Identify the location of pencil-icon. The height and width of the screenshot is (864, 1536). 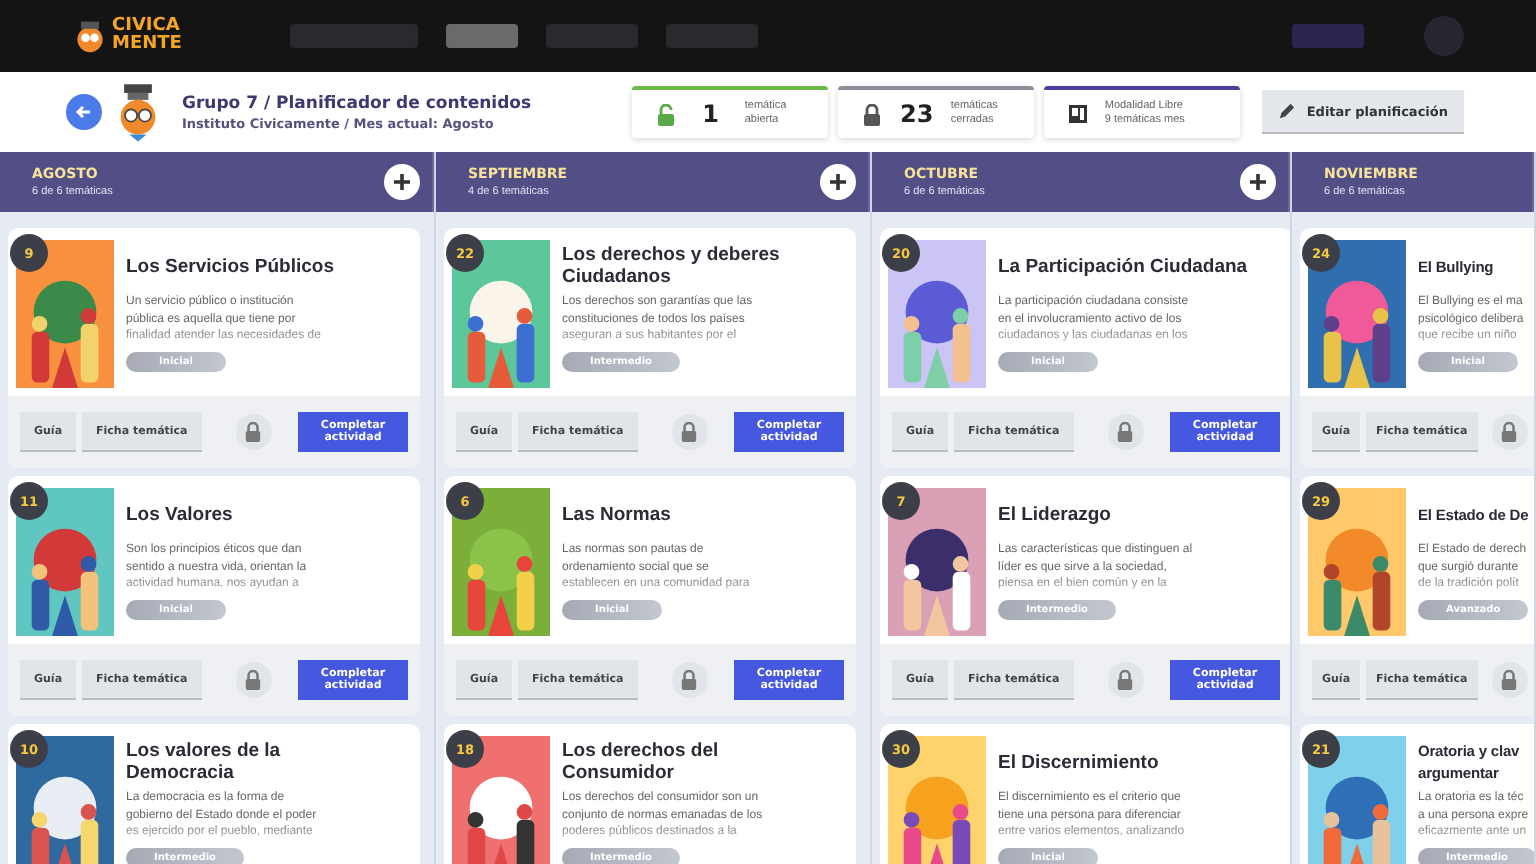
(1287, 111).